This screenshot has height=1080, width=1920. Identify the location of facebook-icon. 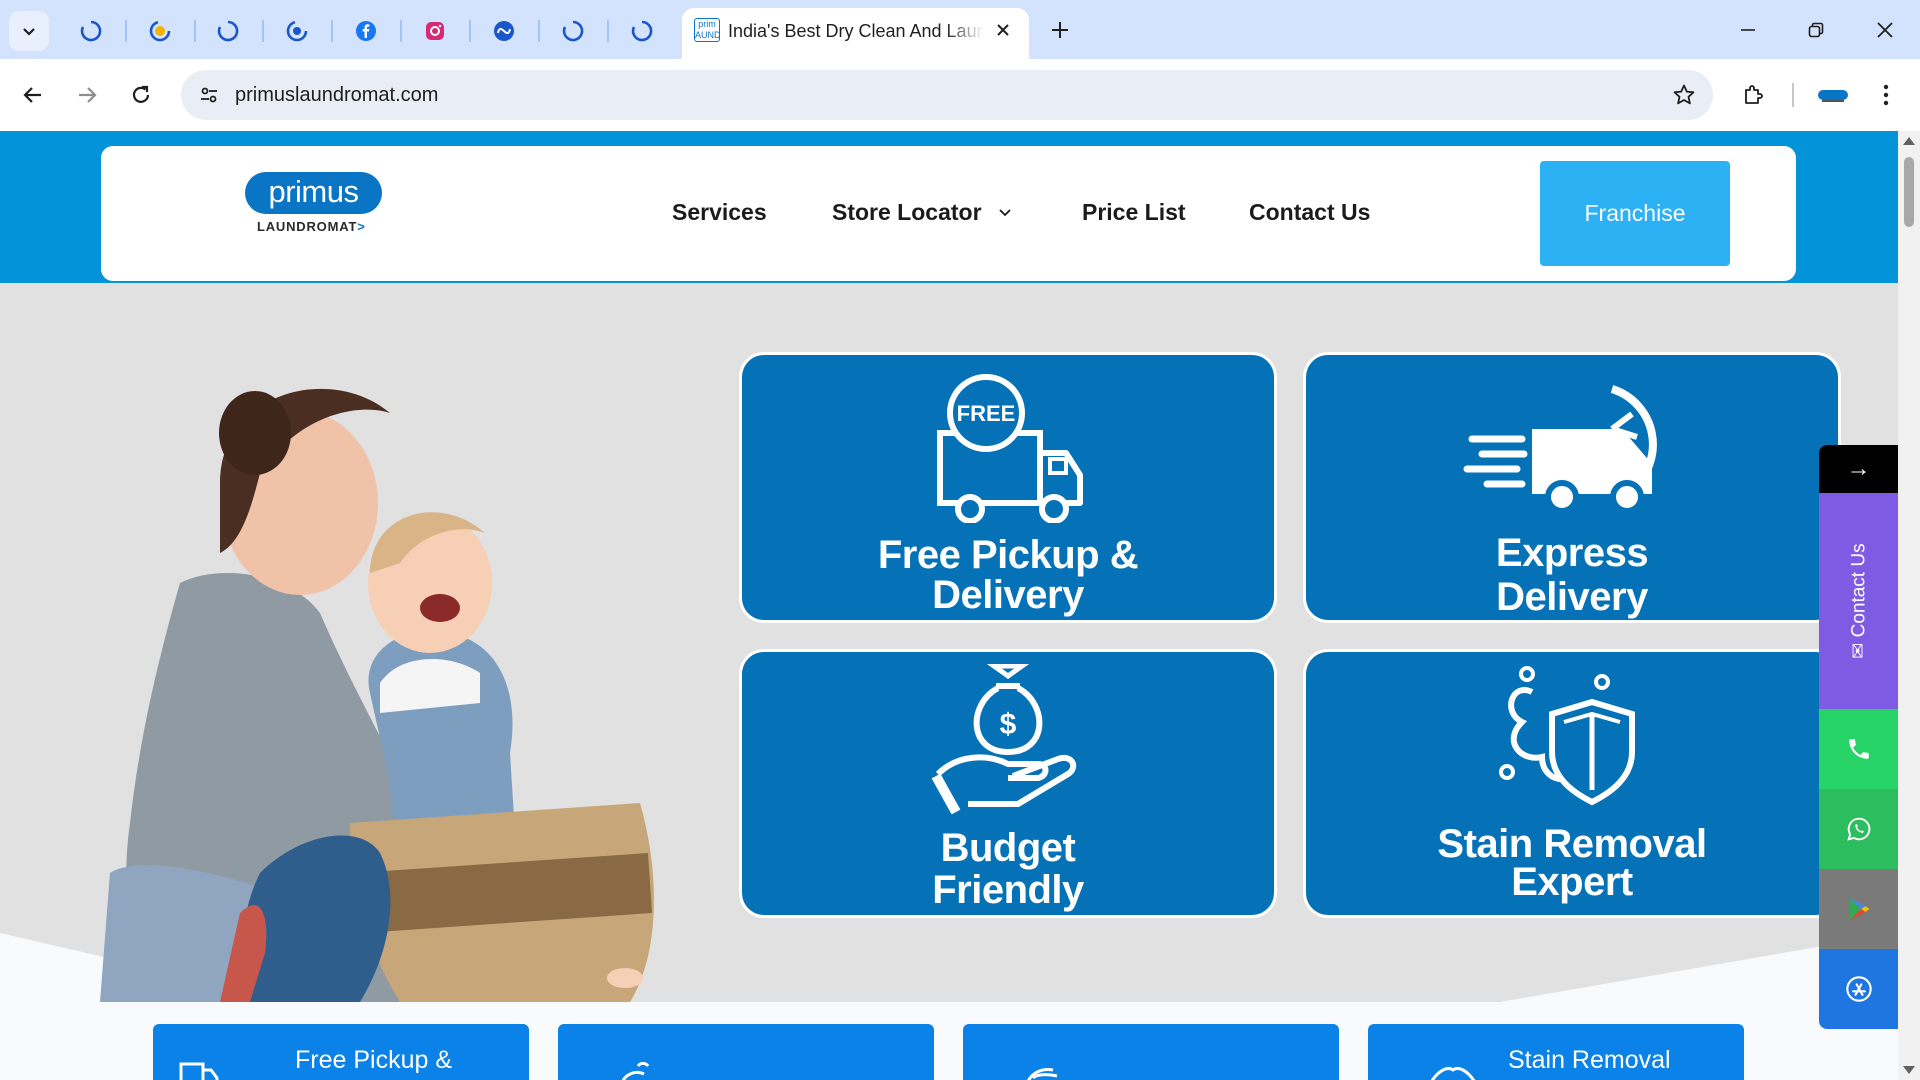
(366, 31).